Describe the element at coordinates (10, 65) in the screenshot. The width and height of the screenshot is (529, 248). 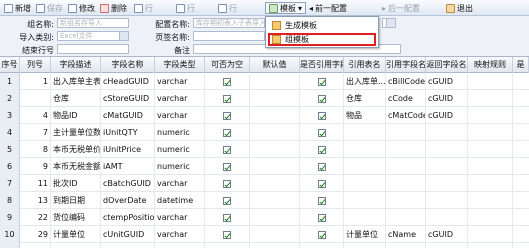
I see `column-header: 序号` at that location.